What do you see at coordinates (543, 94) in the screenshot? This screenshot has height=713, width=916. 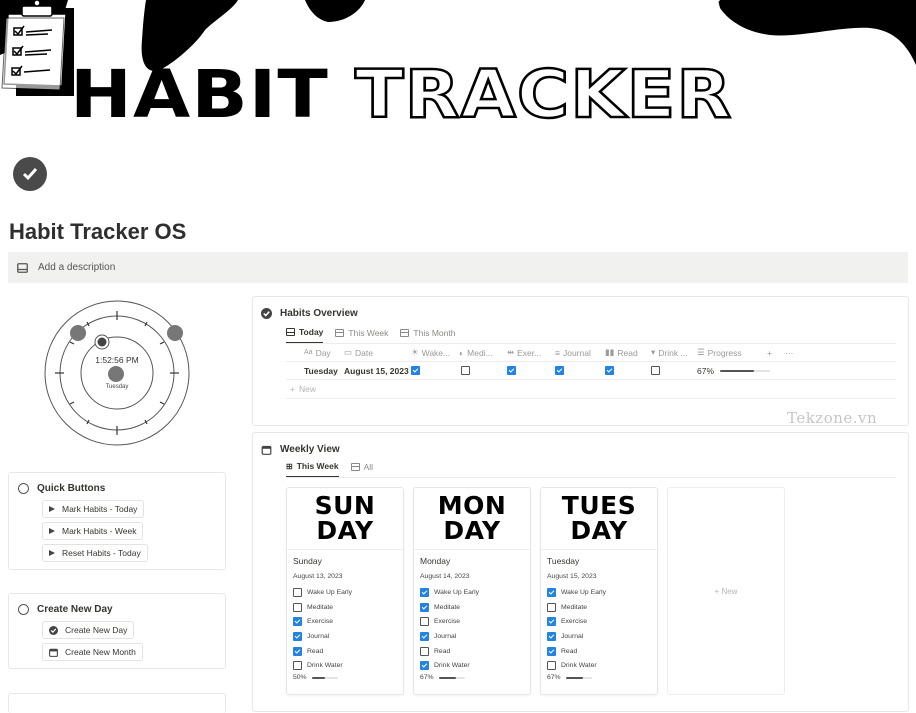 I see `banner-title-outline: TRACKER` at bounding box center [543, 94].